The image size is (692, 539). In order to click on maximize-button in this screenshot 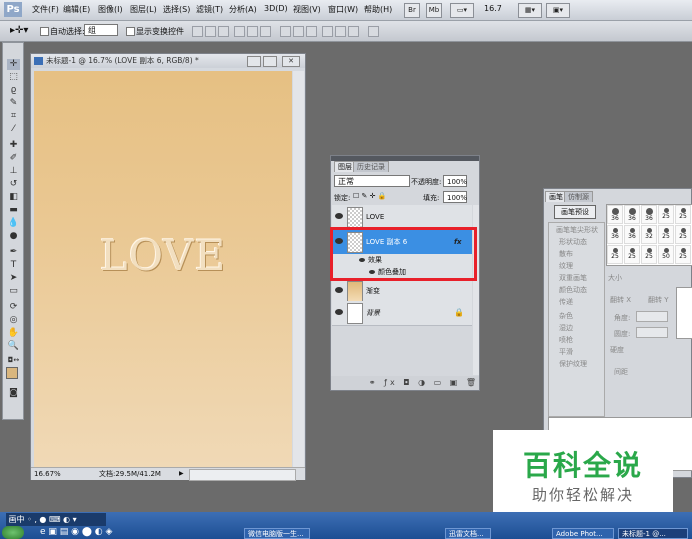, I will do `click(270, 61)`.